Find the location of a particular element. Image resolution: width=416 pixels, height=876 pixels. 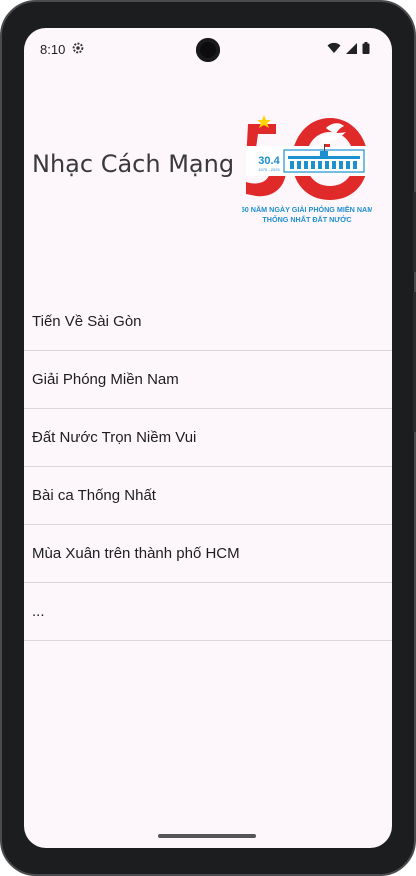

status-icons is located at coordinates (348, 48).